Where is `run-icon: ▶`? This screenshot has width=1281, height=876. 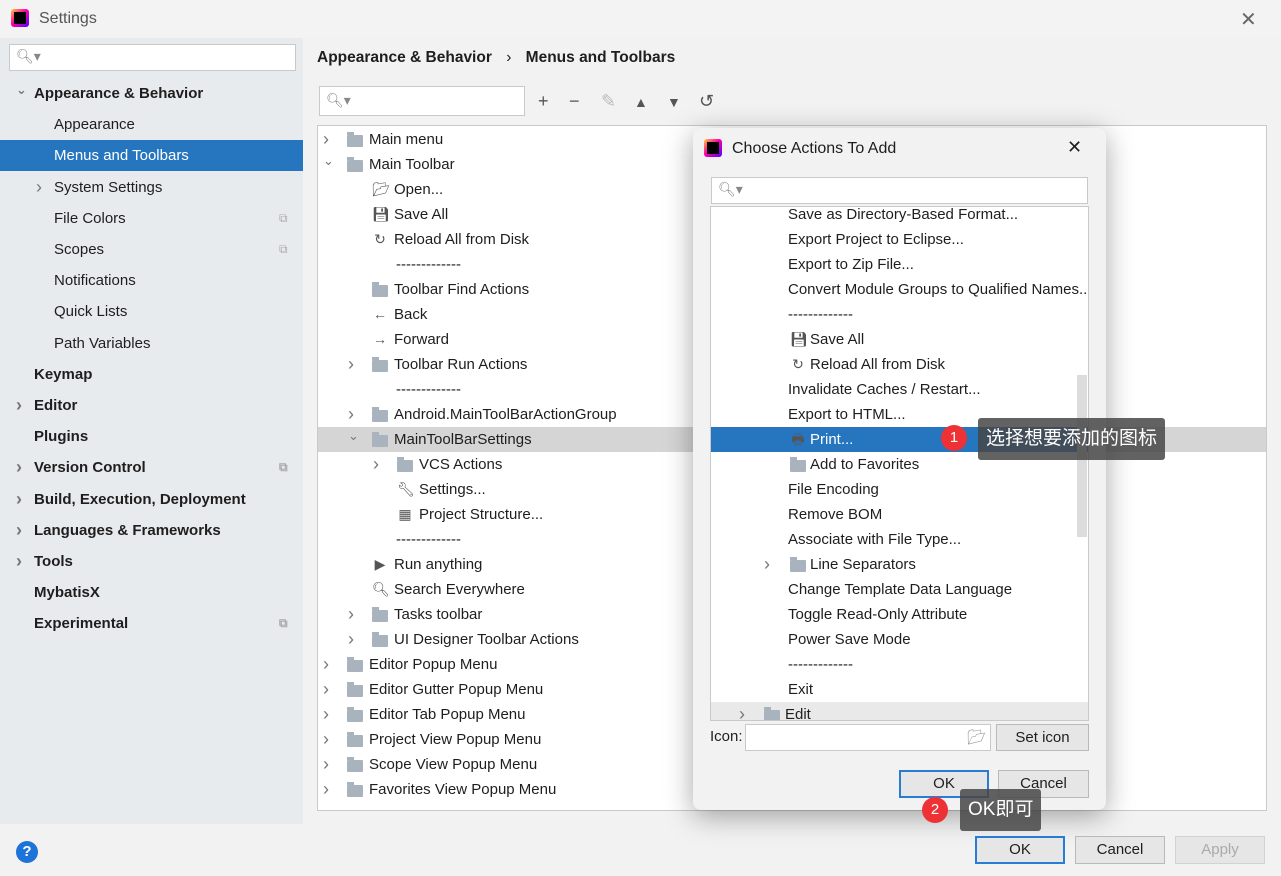 run-icon: ▶ is located at coordinates (380, 564).